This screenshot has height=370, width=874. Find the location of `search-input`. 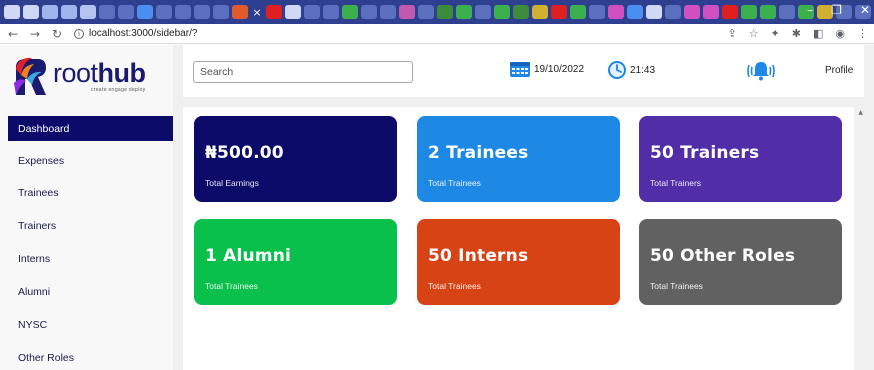

search-input is located at coordinates (303, 72).